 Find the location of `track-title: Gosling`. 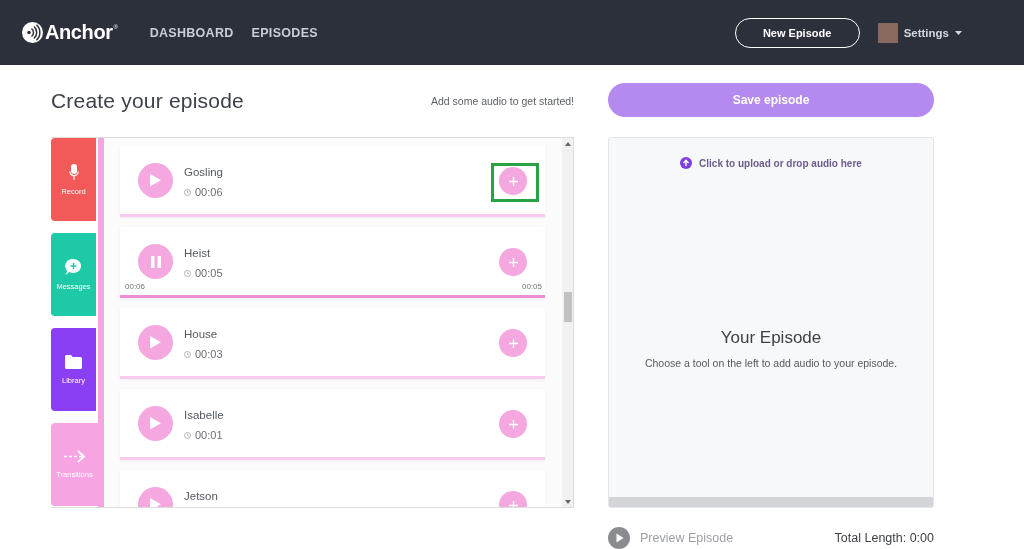

track-title: Gosling is located at coordinates (203, 172).